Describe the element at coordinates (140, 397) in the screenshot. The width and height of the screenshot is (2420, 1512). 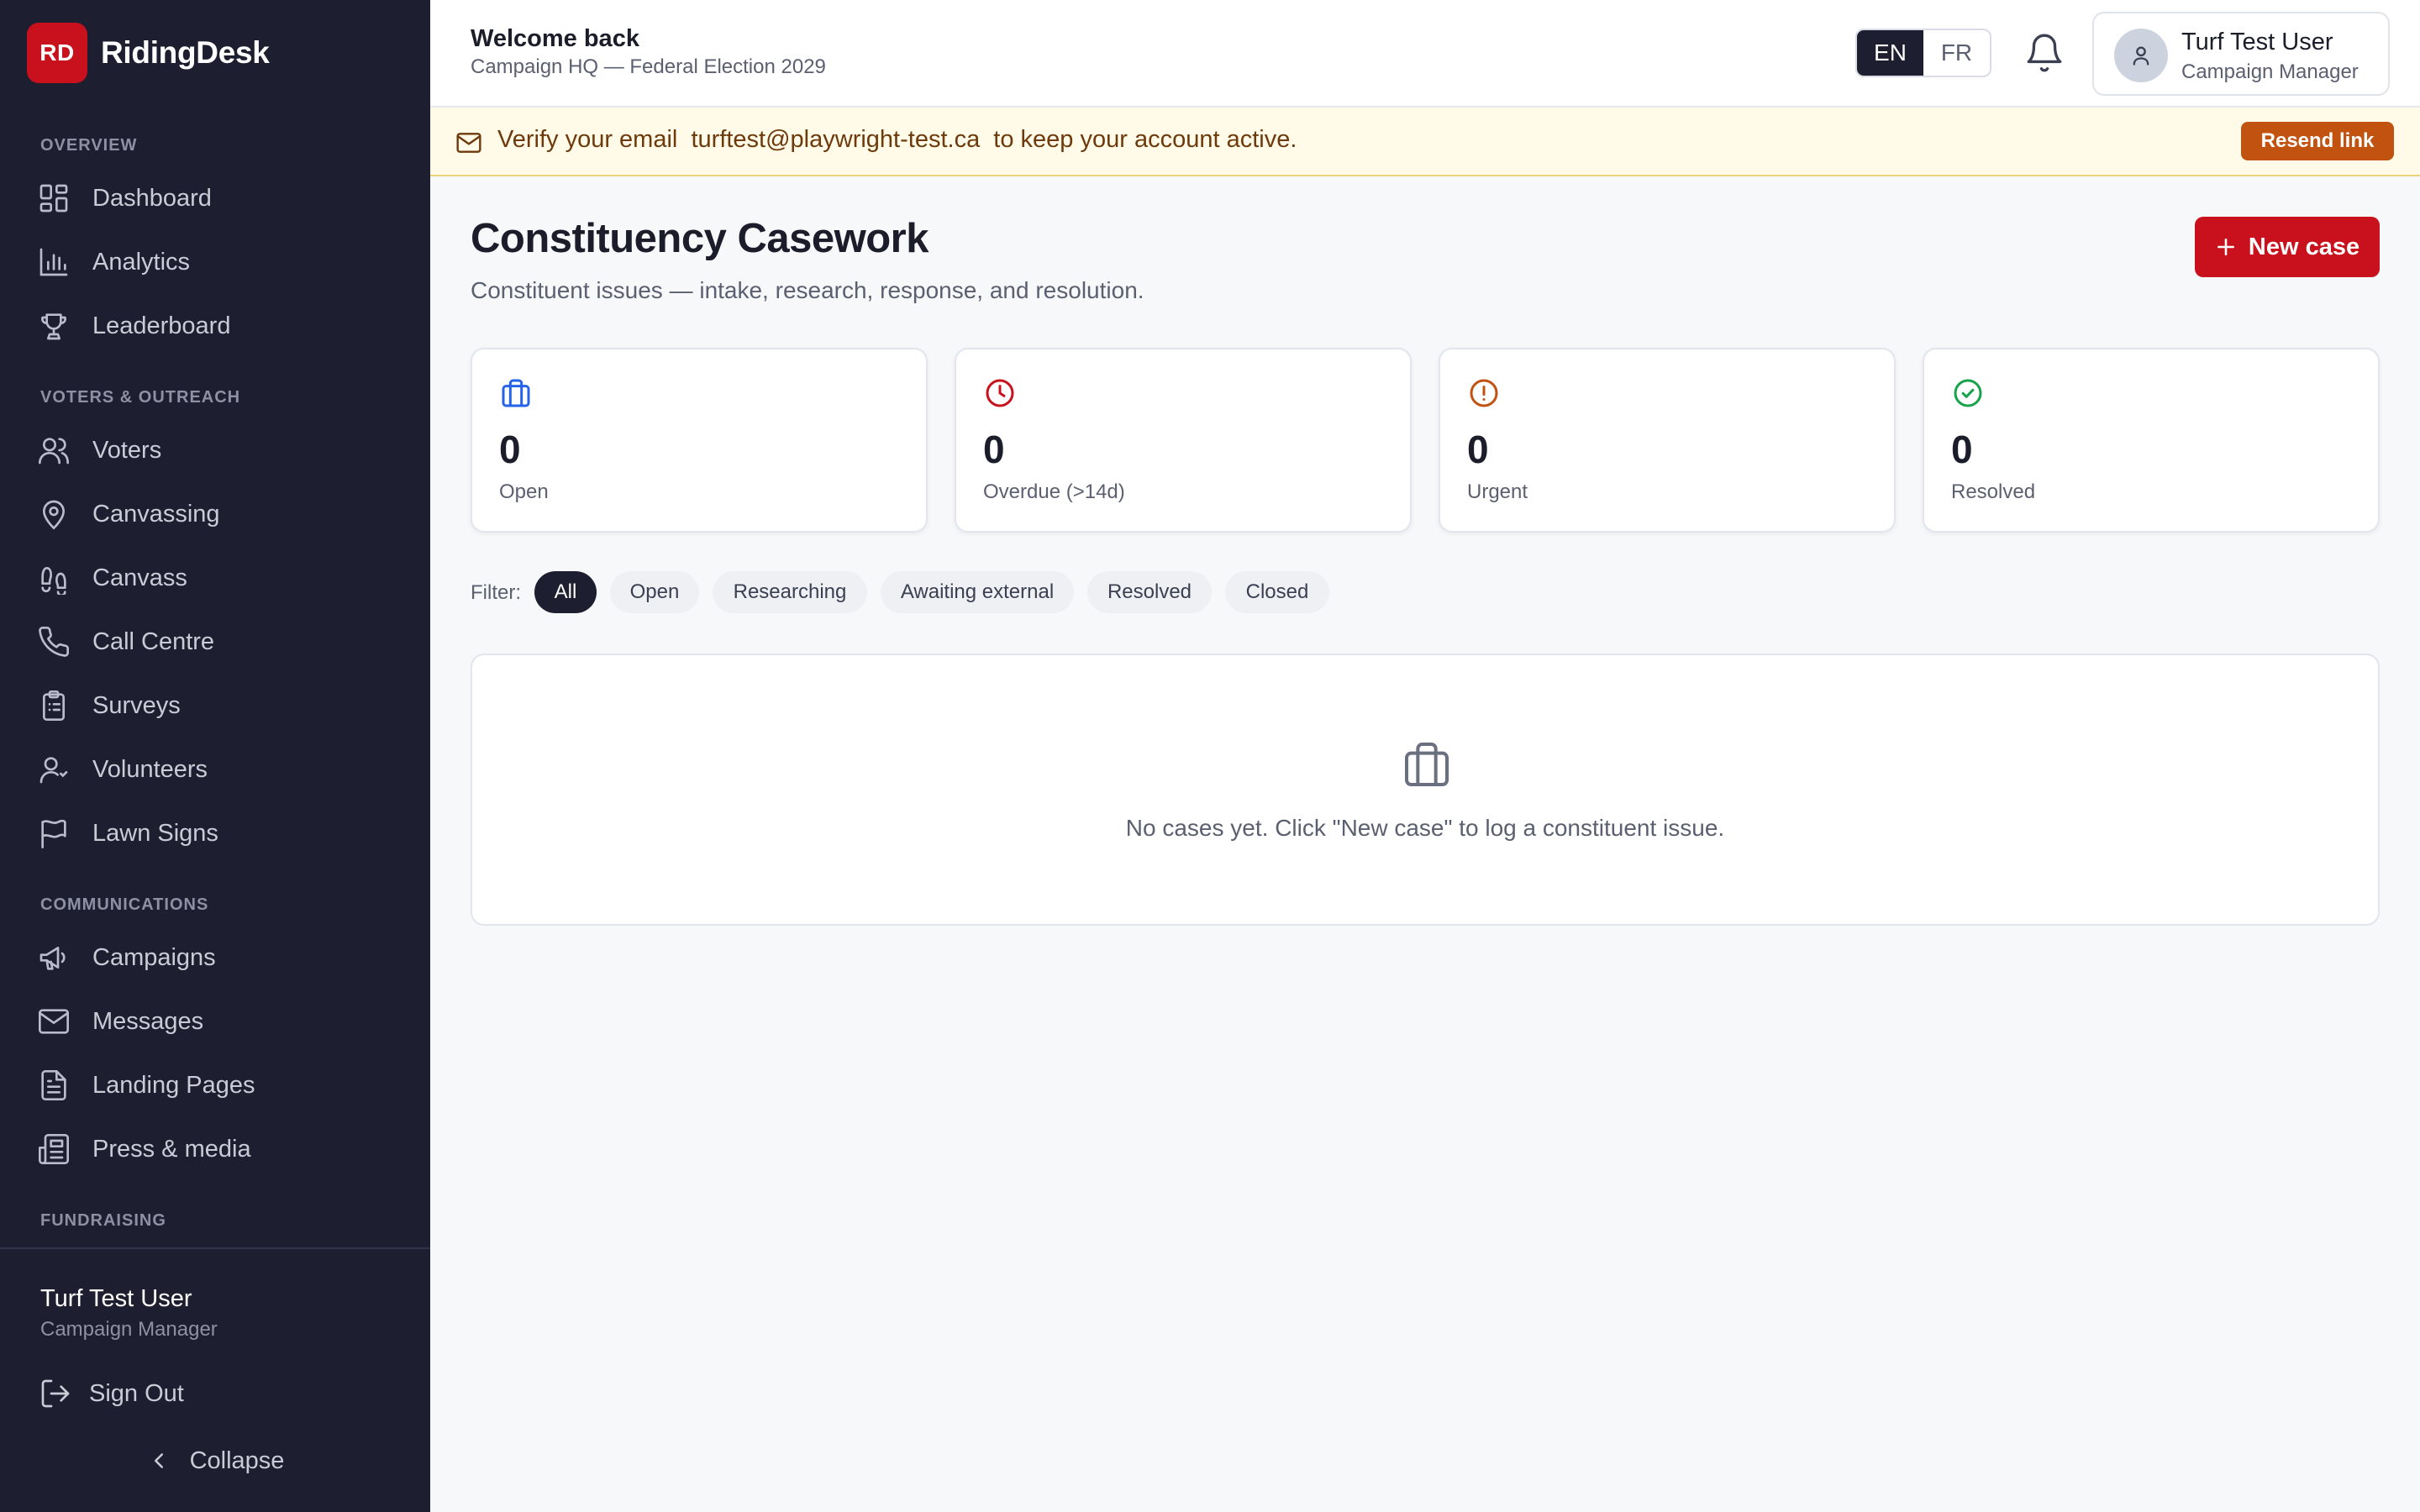
I see `nav-section-voters-outreach: VOTERS & OUTREACH` at that location.